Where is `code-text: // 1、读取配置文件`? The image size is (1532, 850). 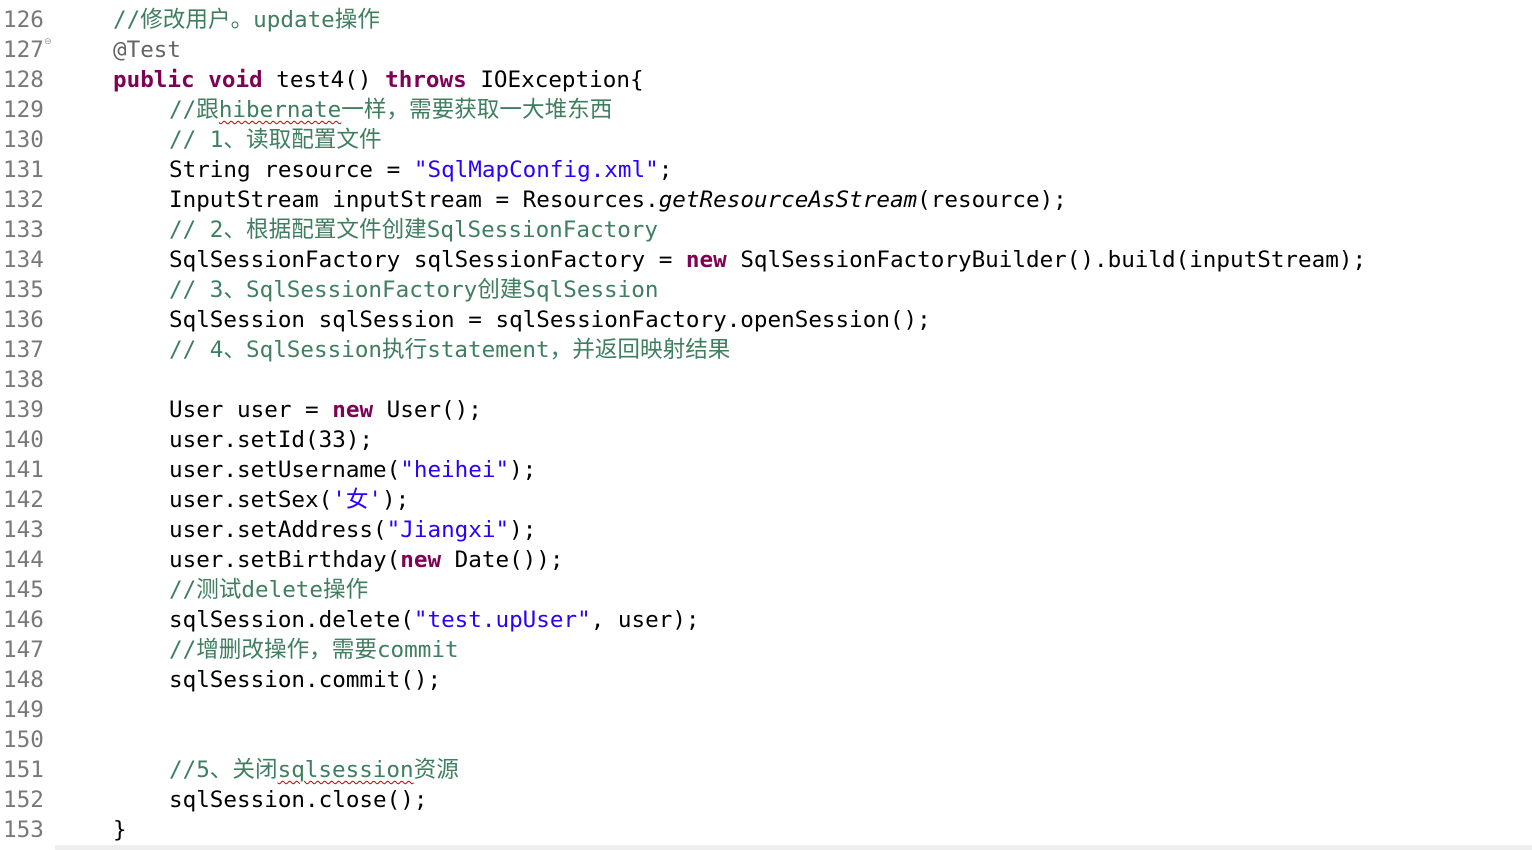
code-text: // 1、读取配置文件 is located at coordinates (275, 140).